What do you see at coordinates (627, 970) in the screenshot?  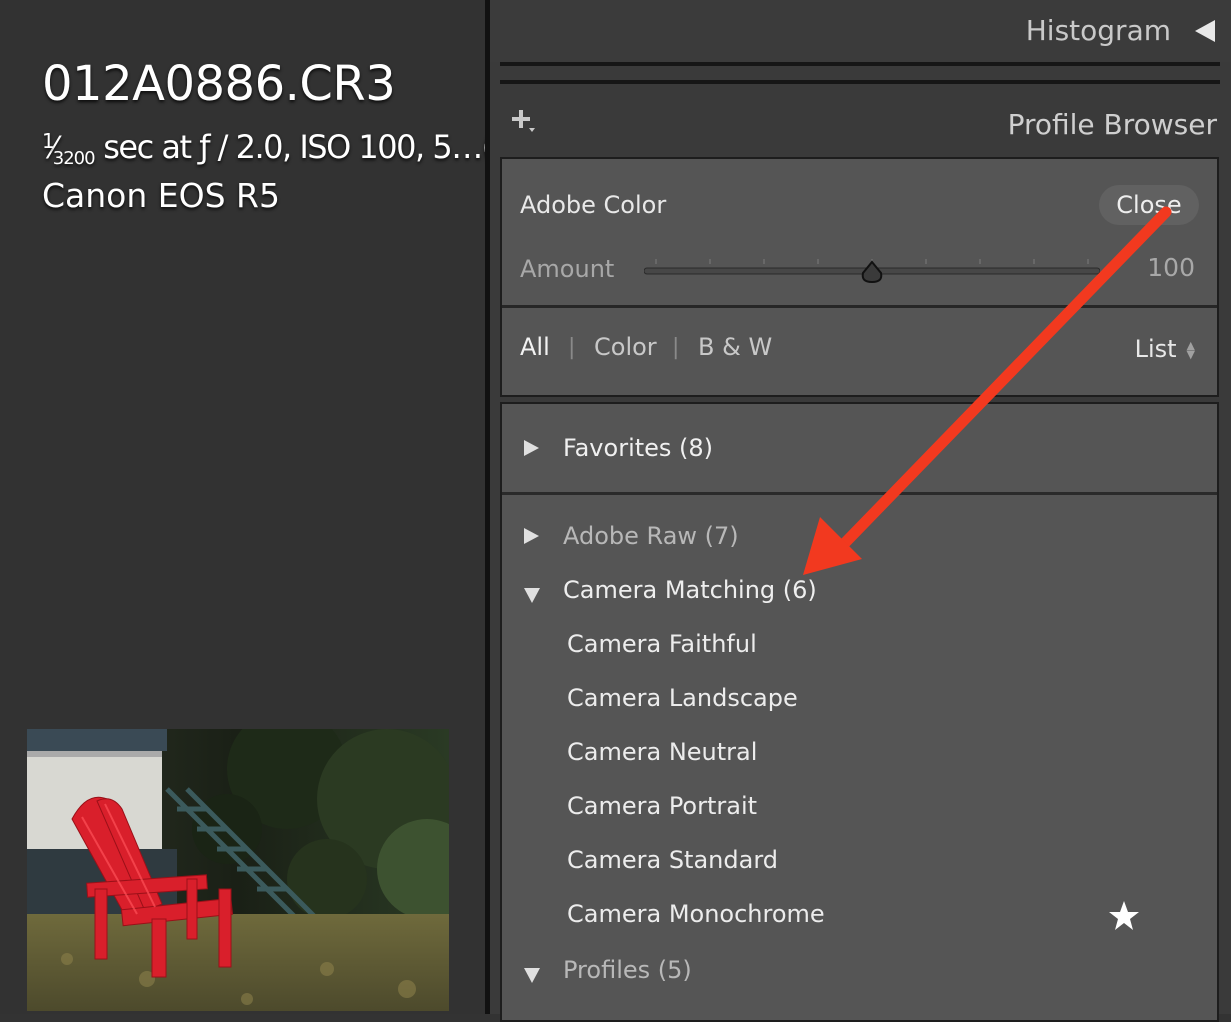 I see `group-label-profiles: Profiles (5)` at bounding box center [627, 970].